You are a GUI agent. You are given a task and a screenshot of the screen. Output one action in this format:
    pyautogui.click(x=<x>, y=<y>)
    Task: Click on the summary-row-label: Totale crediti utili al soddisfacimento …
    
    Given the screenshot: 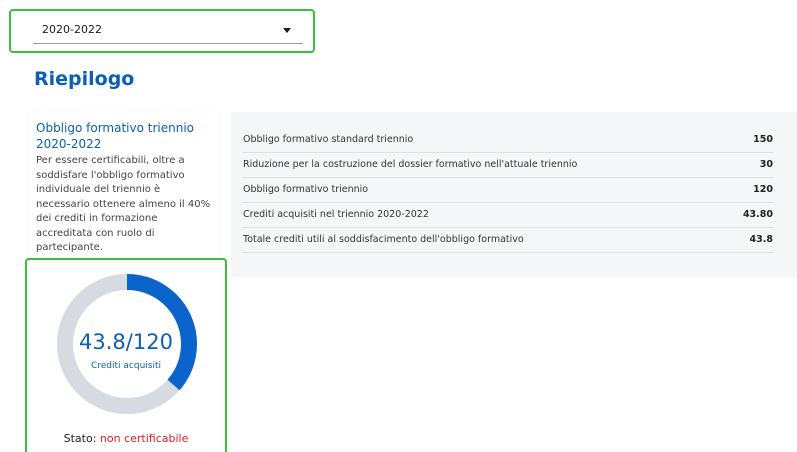 What is the action you would take?
    pyautogui.click(x=383, y=239)
    